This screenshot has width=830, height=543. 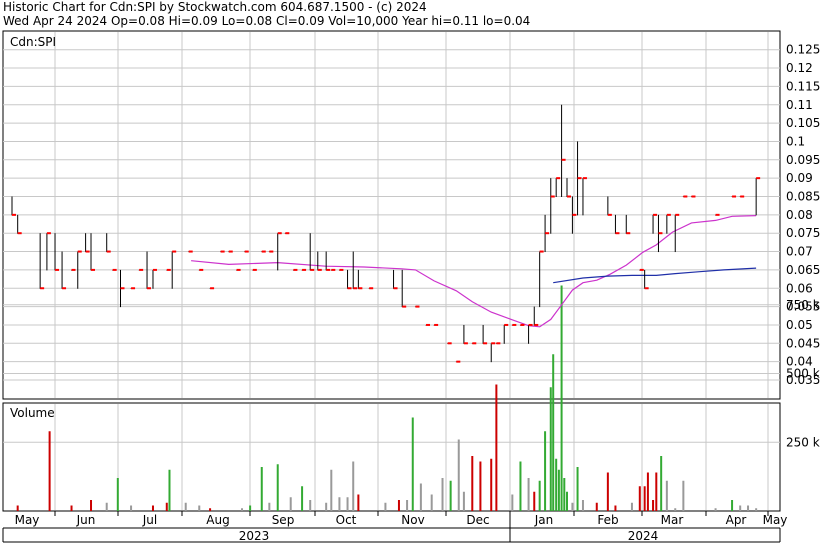 I want to click on price-legend: Cdn:SPI, so click(x=33, y=42).